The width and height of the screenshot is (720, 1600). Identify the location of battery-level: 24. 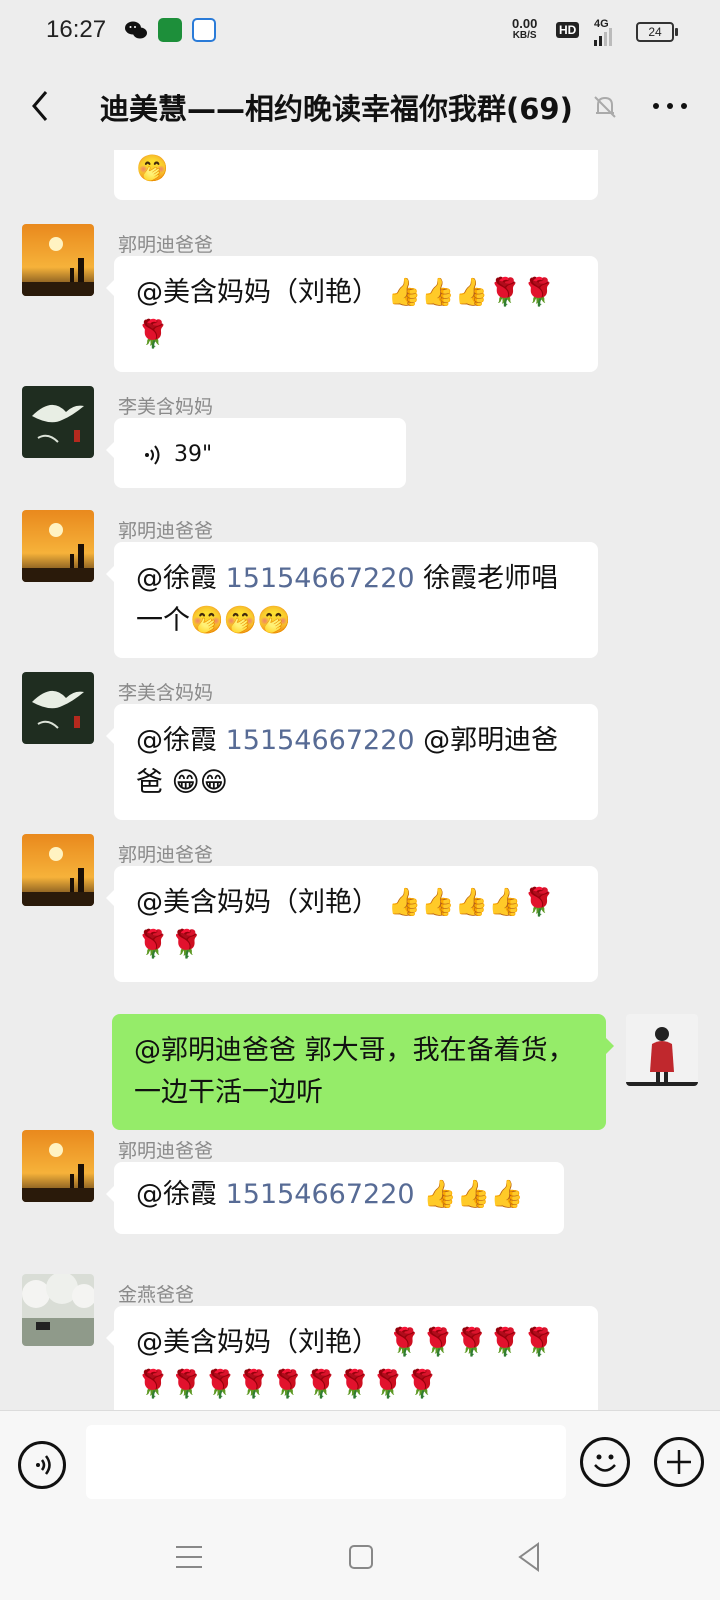
(655, 32).